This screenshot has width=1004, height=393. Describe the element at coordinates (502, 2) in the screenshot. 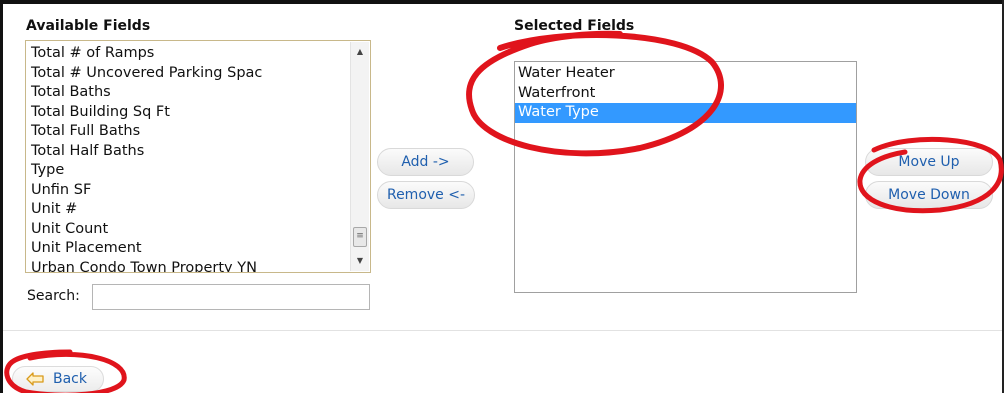

I see `window-top-border` at that location.